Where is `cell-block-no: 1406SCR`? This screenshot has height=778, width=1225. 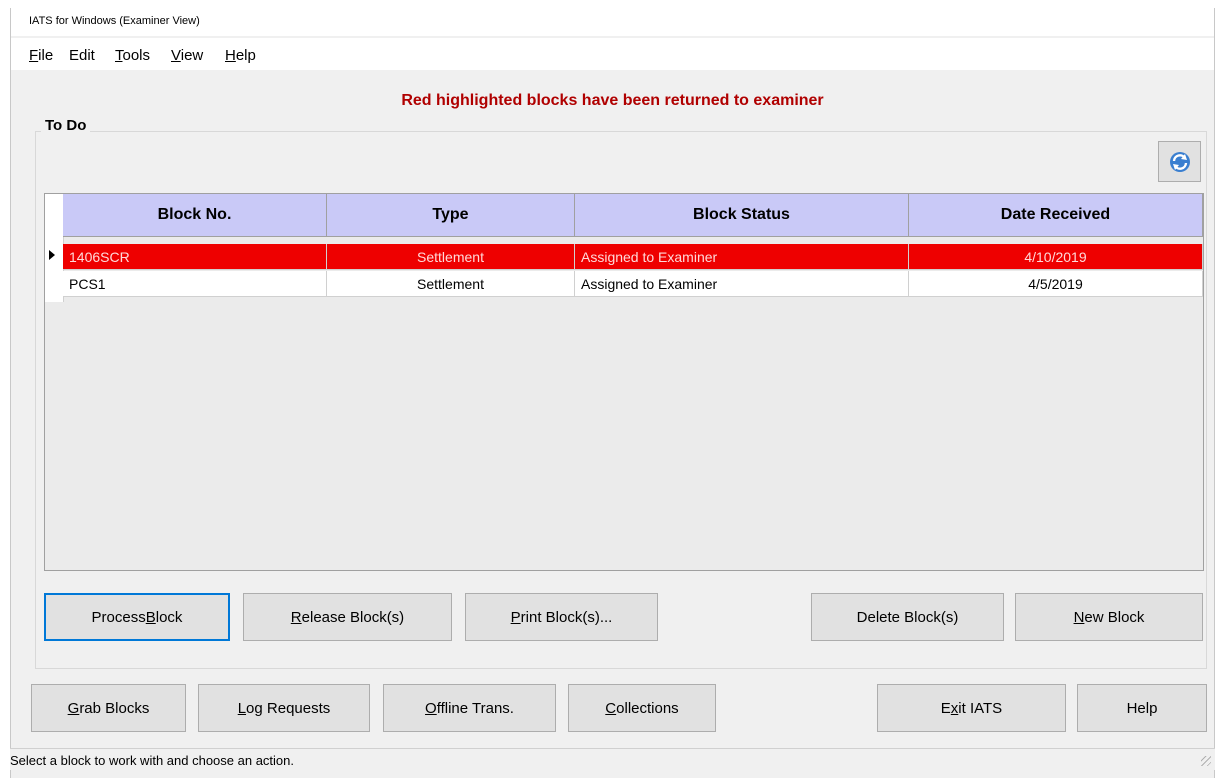
cell-block-no: 1406SCR is located at coordinates (195, 257).